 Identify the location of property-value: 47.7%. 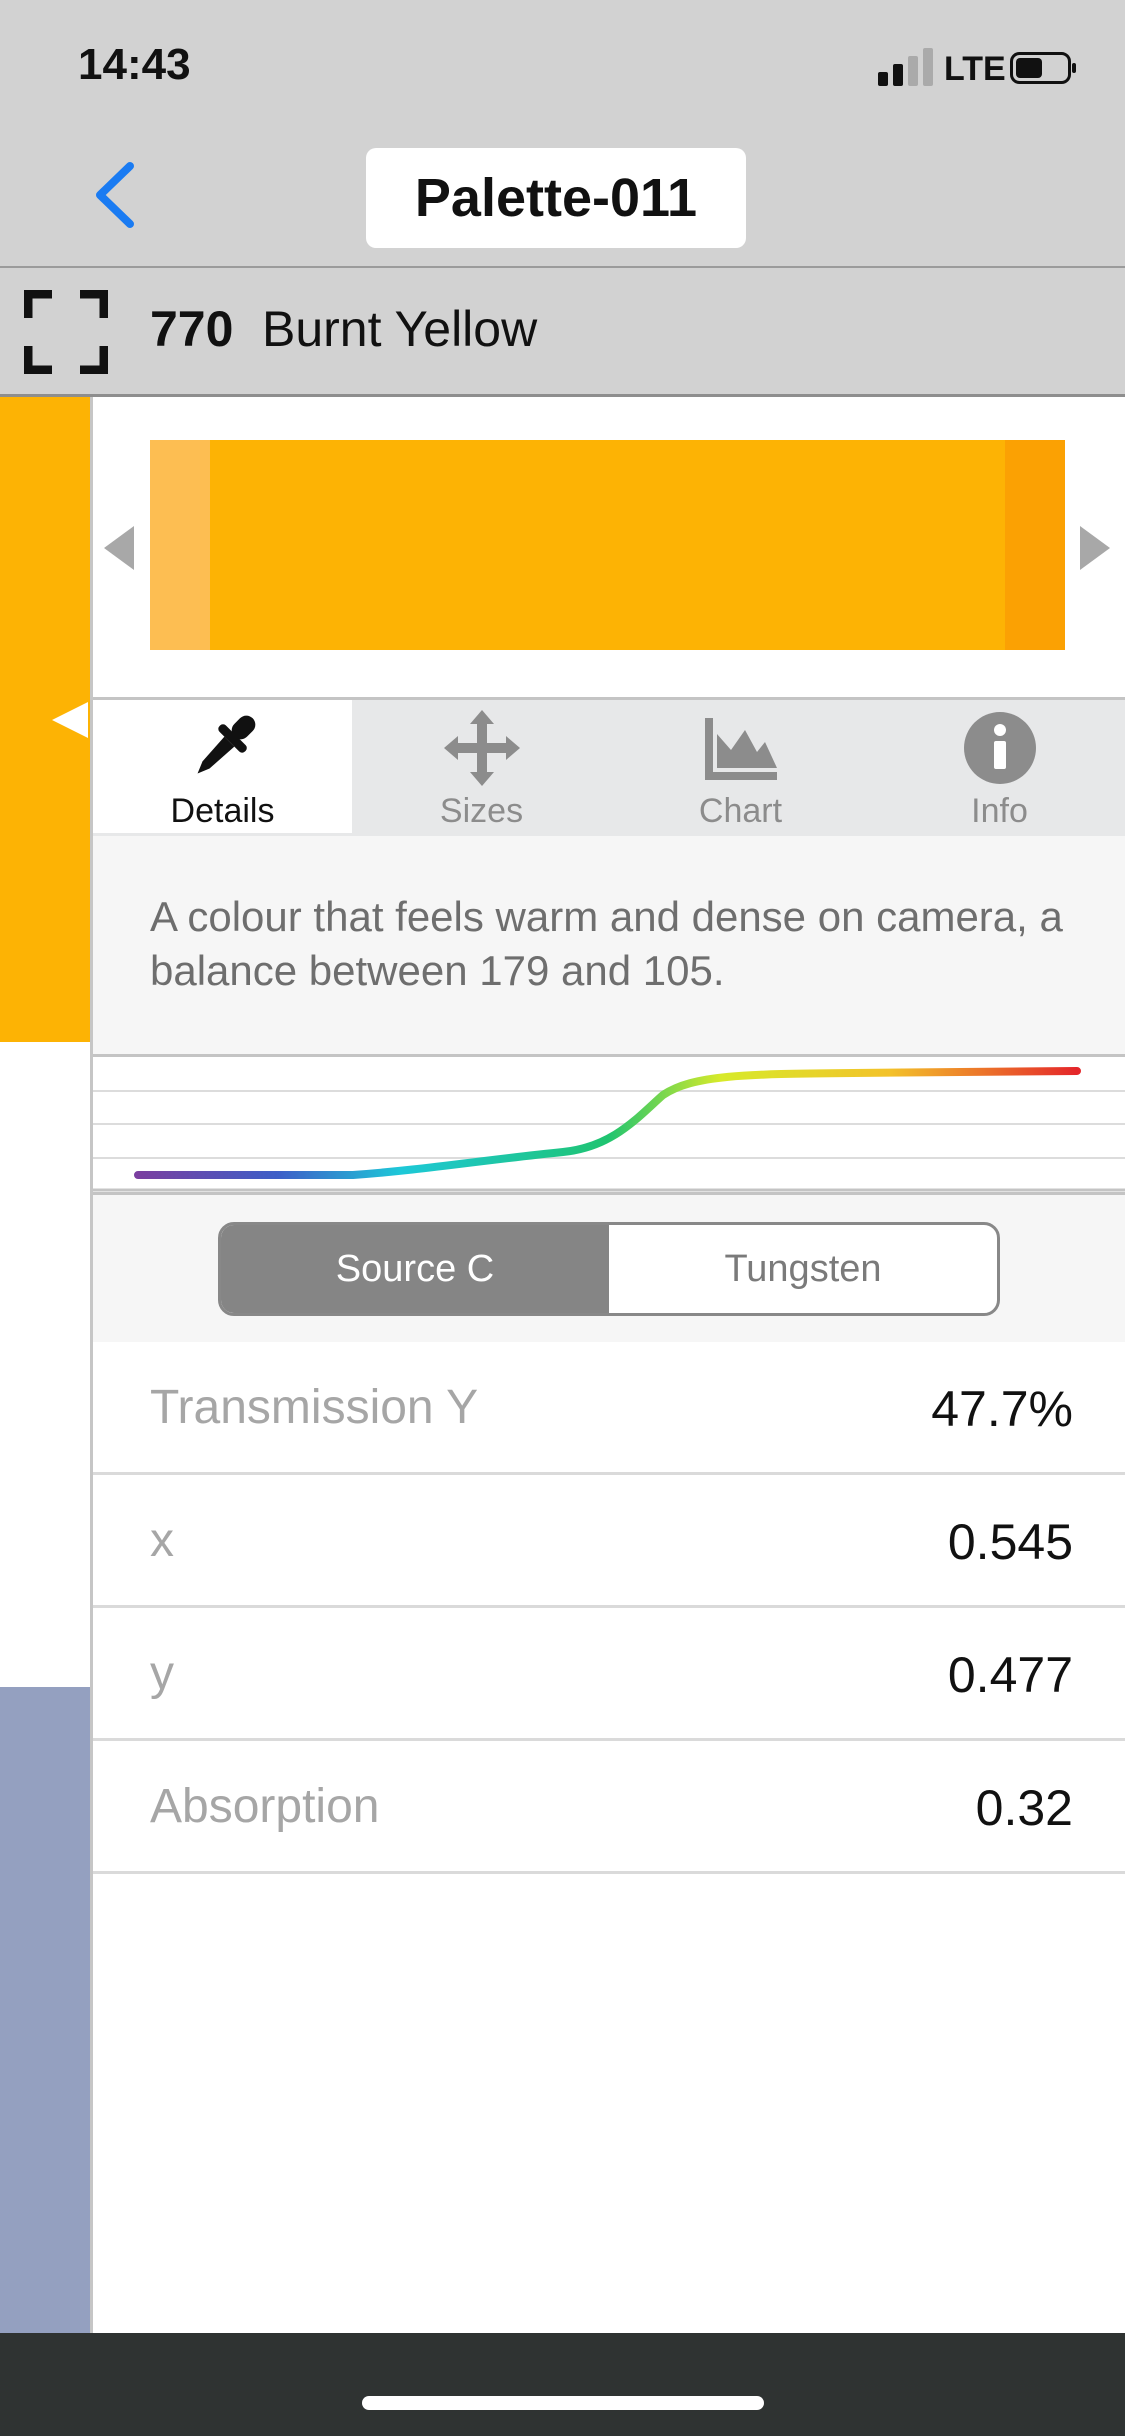
(1002, 1409).